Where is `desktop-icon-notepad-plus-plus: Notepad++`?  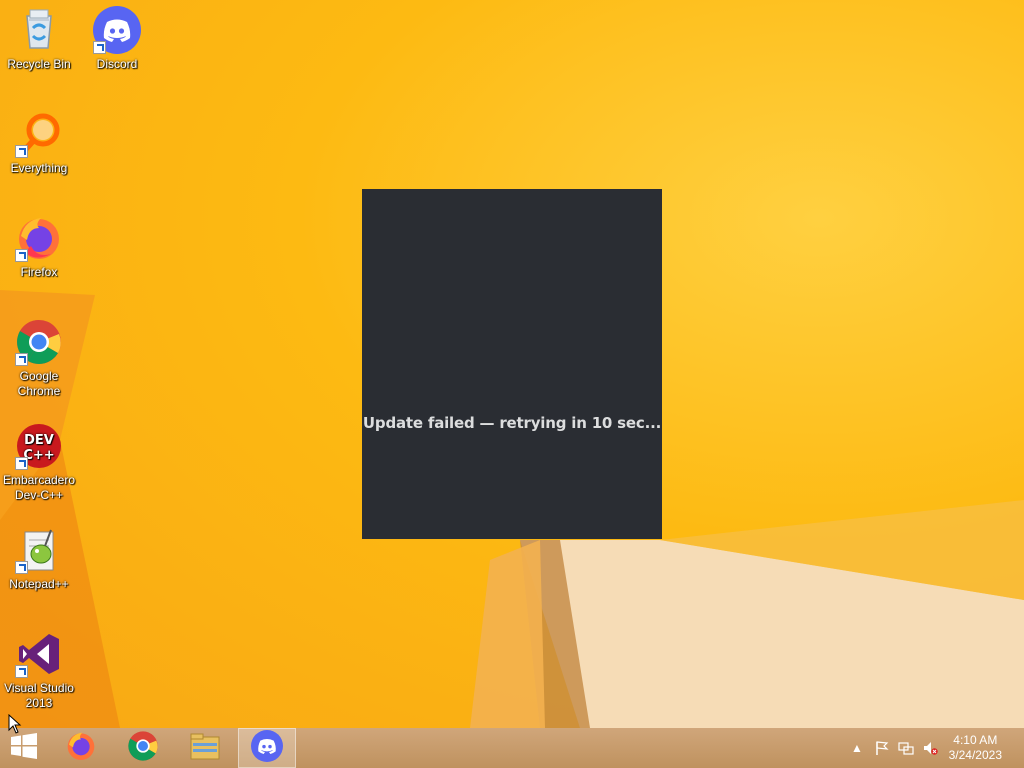
desktop-icon-notepad-plus-plus: Notepad++ is located at coordinates (39, 559).